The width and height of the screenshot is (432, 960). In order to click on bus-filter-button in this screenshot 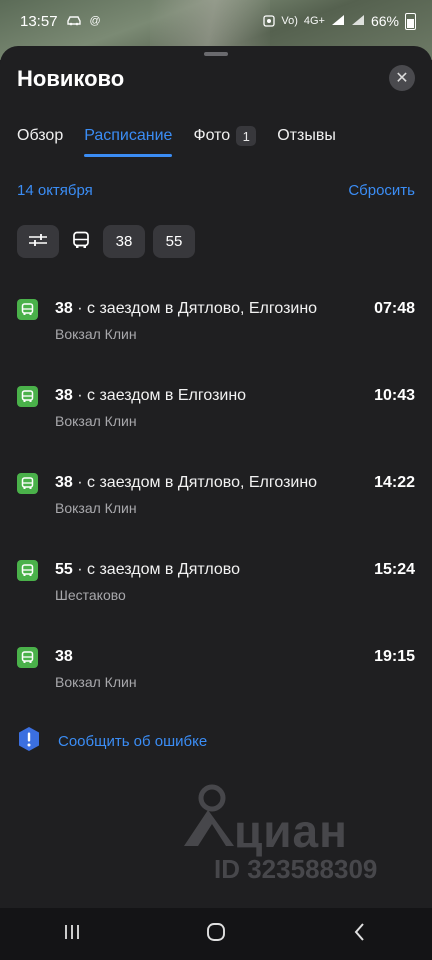, I will do `click(81, 241)`.